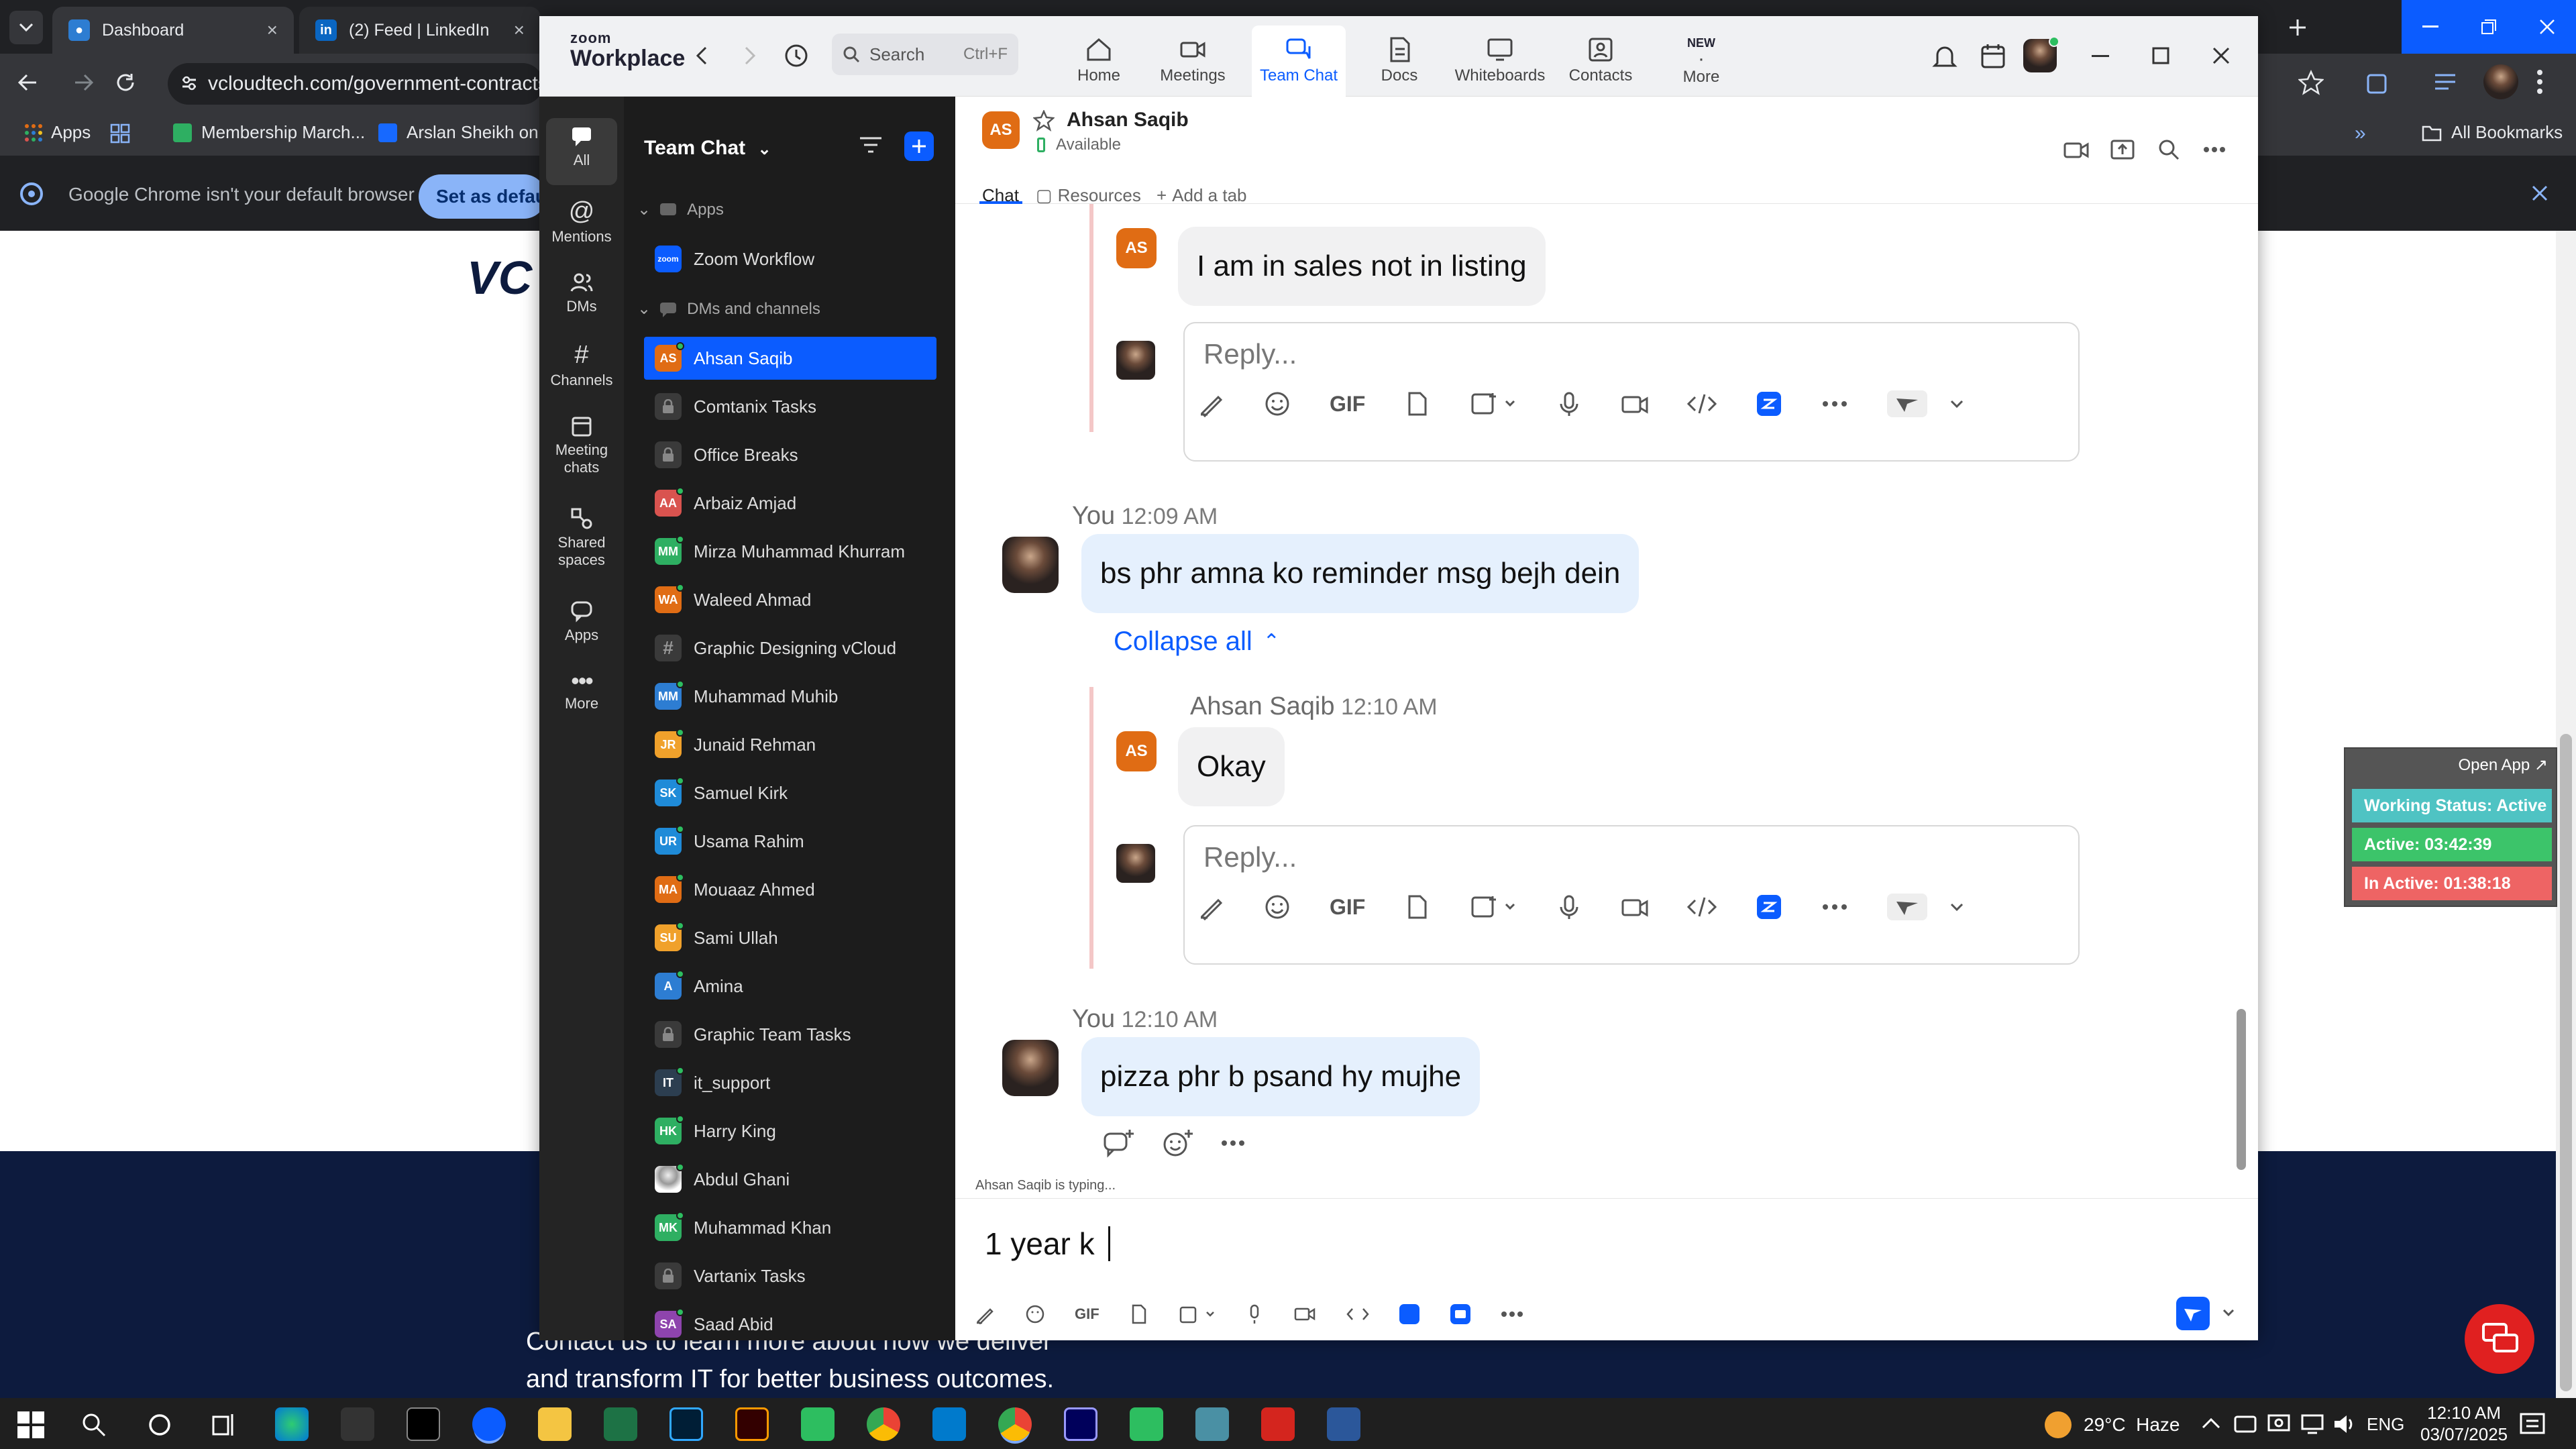  Describe the element at coordinates (1093, 516) in the screenshot. I see `message-sender: You` at that location.